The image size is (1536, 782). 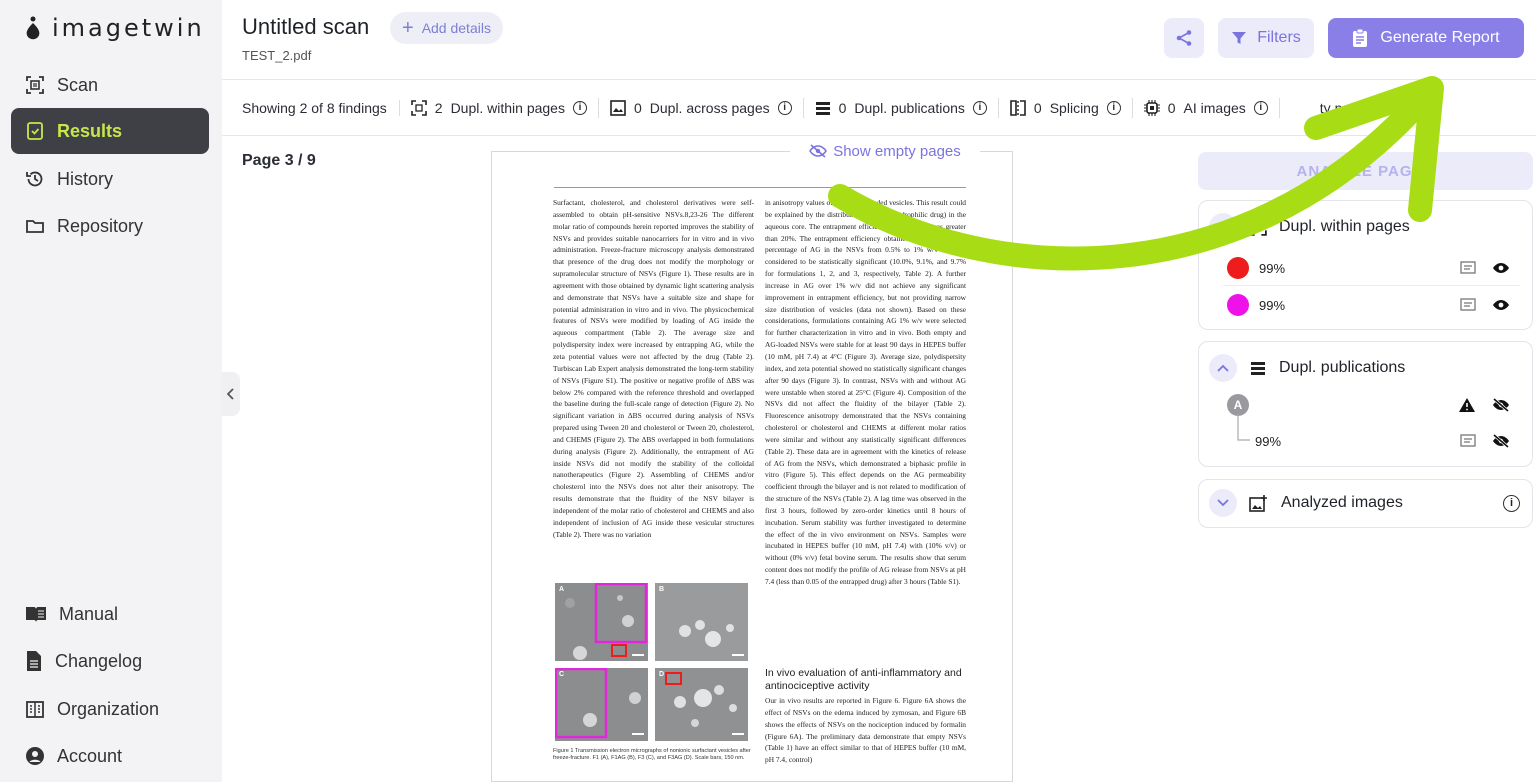 What do you see at coordinates (408, 28) in the screenshot?
I see `plus-icon: +` at bounding box center [408, 28].